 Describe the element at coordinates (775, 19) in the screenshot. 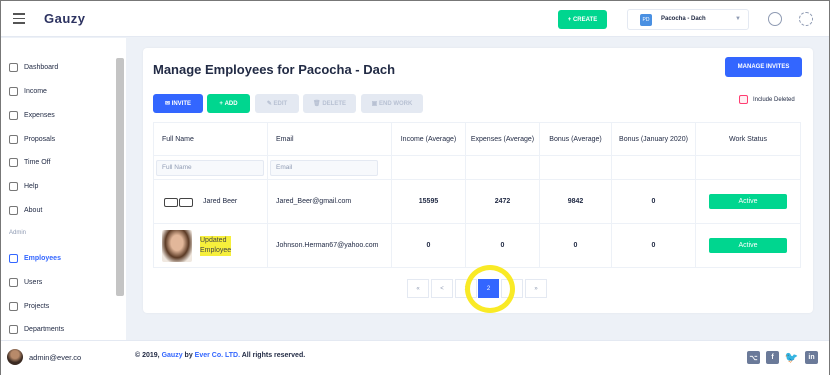

I see `chat-icon` at that location.